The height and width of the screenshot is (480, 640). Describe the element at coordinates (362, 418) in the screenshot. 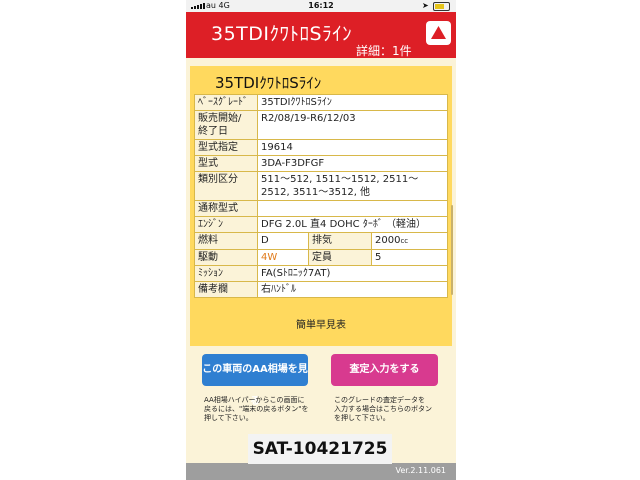

I see `note-line: を押して下さい。` at that location.